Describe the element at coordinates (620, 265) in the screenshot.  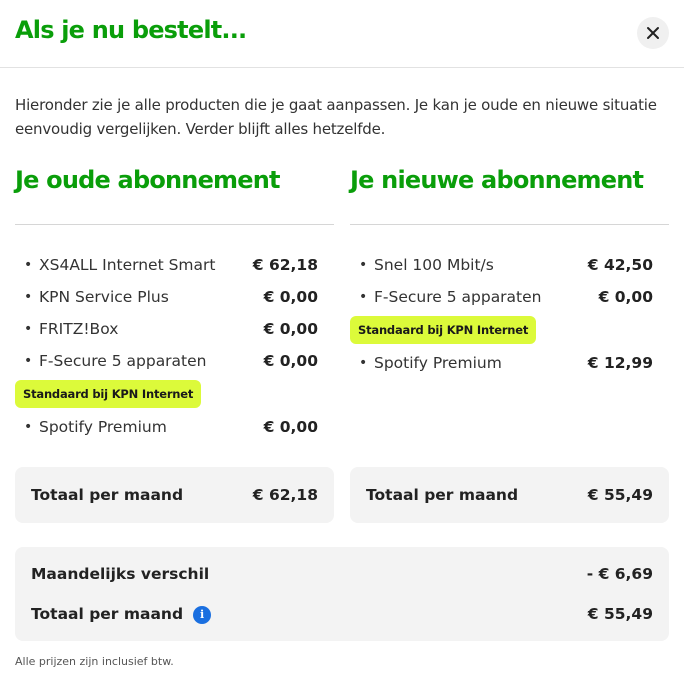
I see `product-price: € 42,50` at that location.